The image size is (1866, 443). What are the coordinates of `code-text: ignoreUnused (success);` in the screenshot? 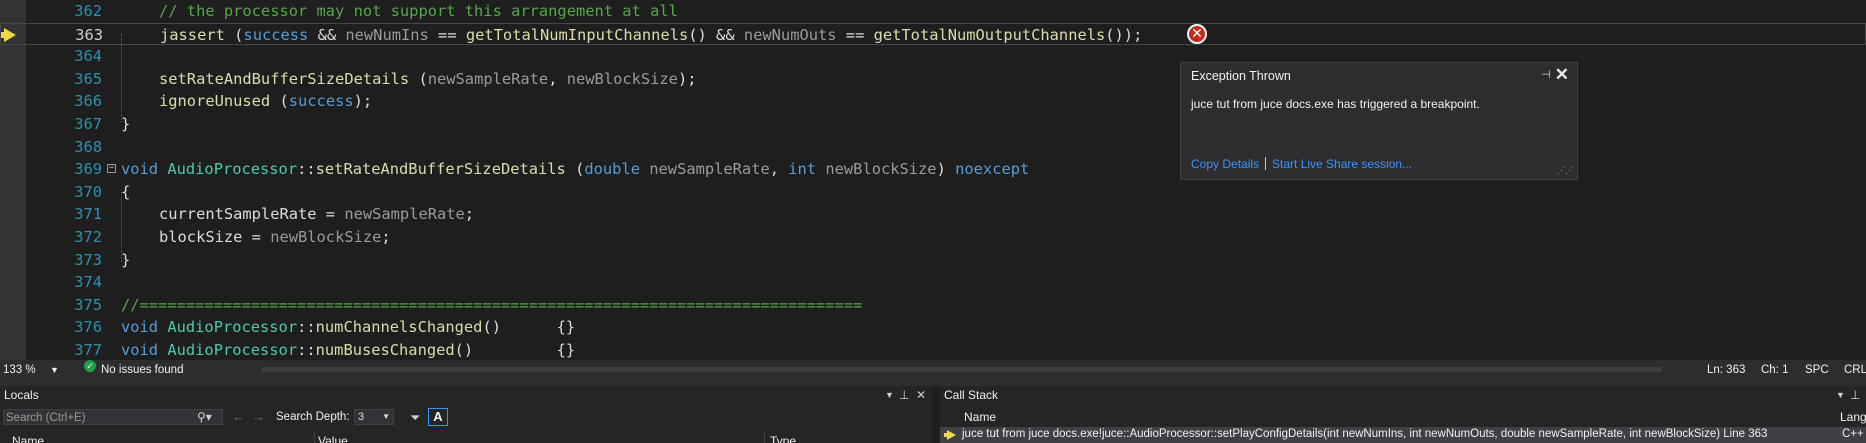 It's located at (265, 101).